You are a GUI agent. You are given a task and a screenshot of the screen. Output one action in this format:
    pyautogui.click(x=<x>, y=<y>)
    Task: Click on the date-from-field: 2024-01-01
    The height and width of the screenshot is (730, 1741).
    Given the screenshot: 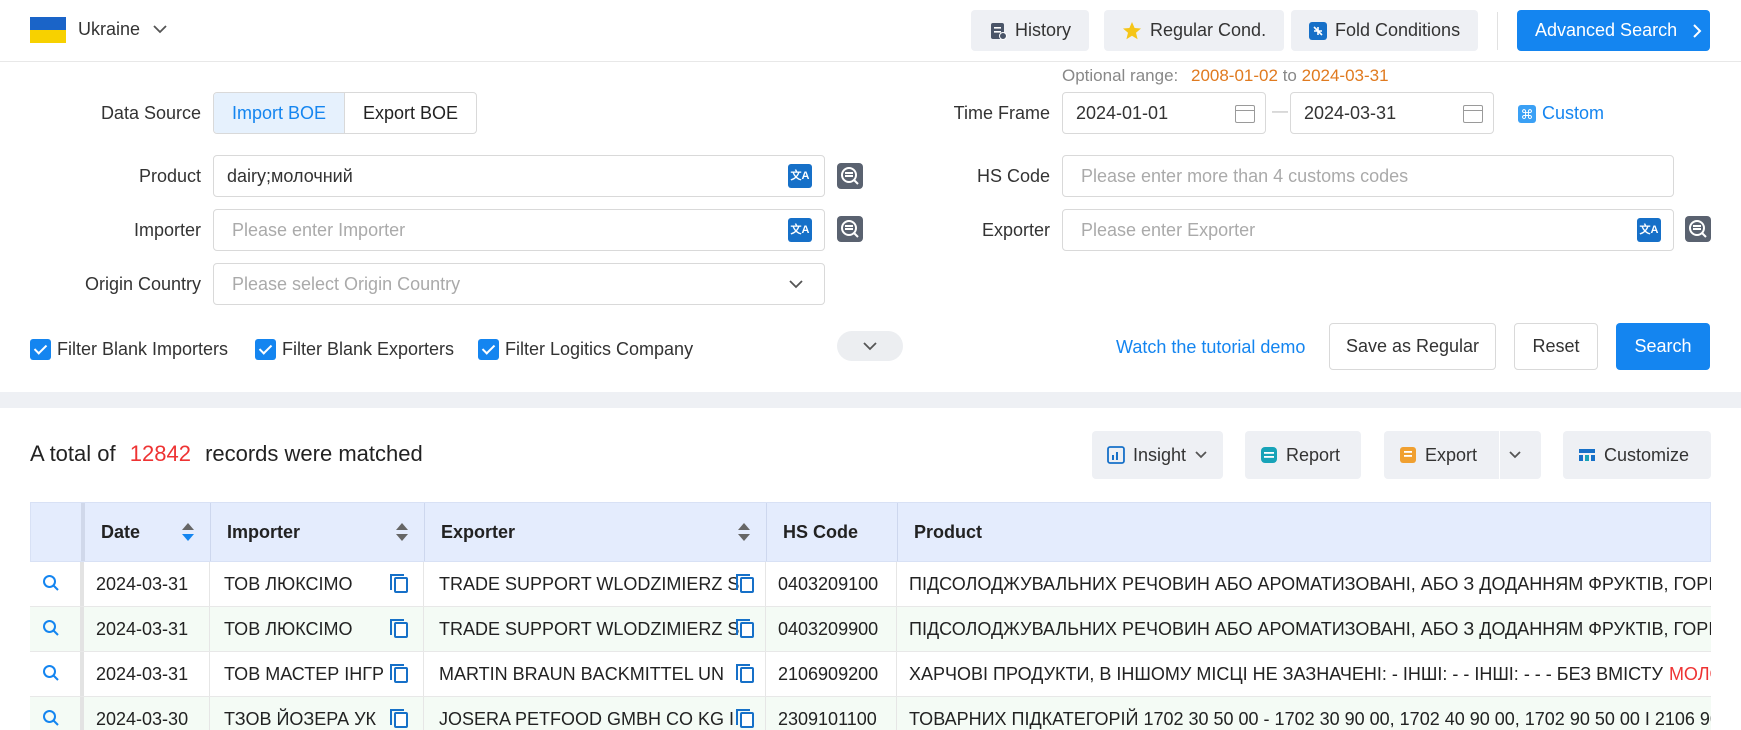 What is the action you would take?
    pyautogui.click(x=1164, y=113)
    